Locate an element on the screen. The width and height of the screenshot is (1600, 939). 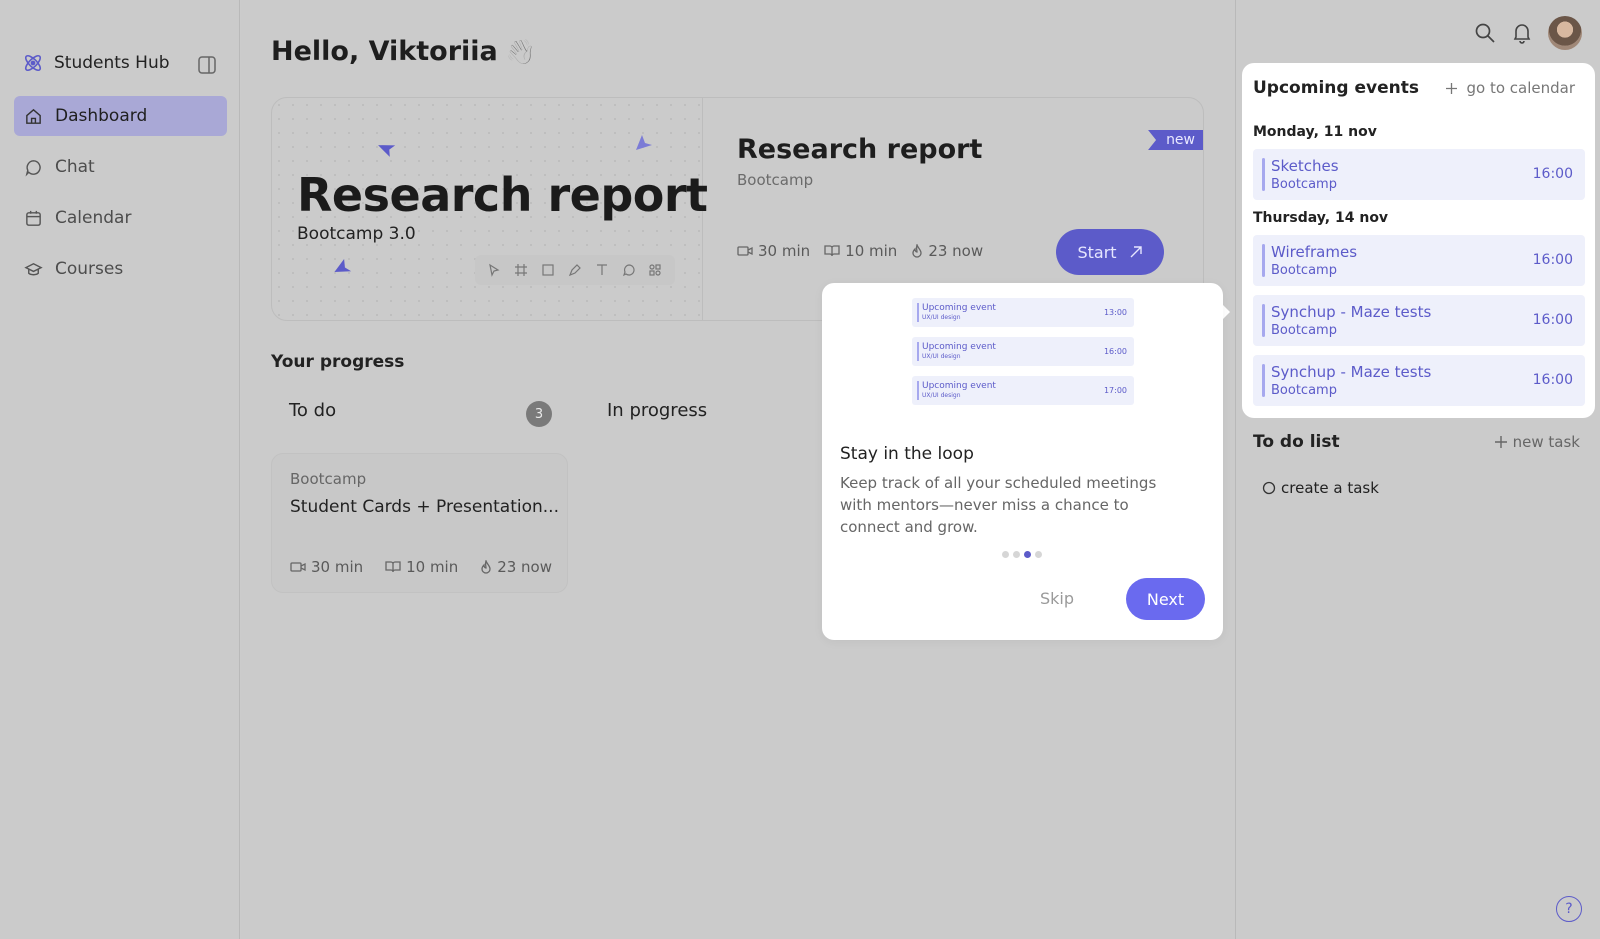
mini-event: Upcoming event UX/UI design 16:00 is located at coordinates (1023, 351).